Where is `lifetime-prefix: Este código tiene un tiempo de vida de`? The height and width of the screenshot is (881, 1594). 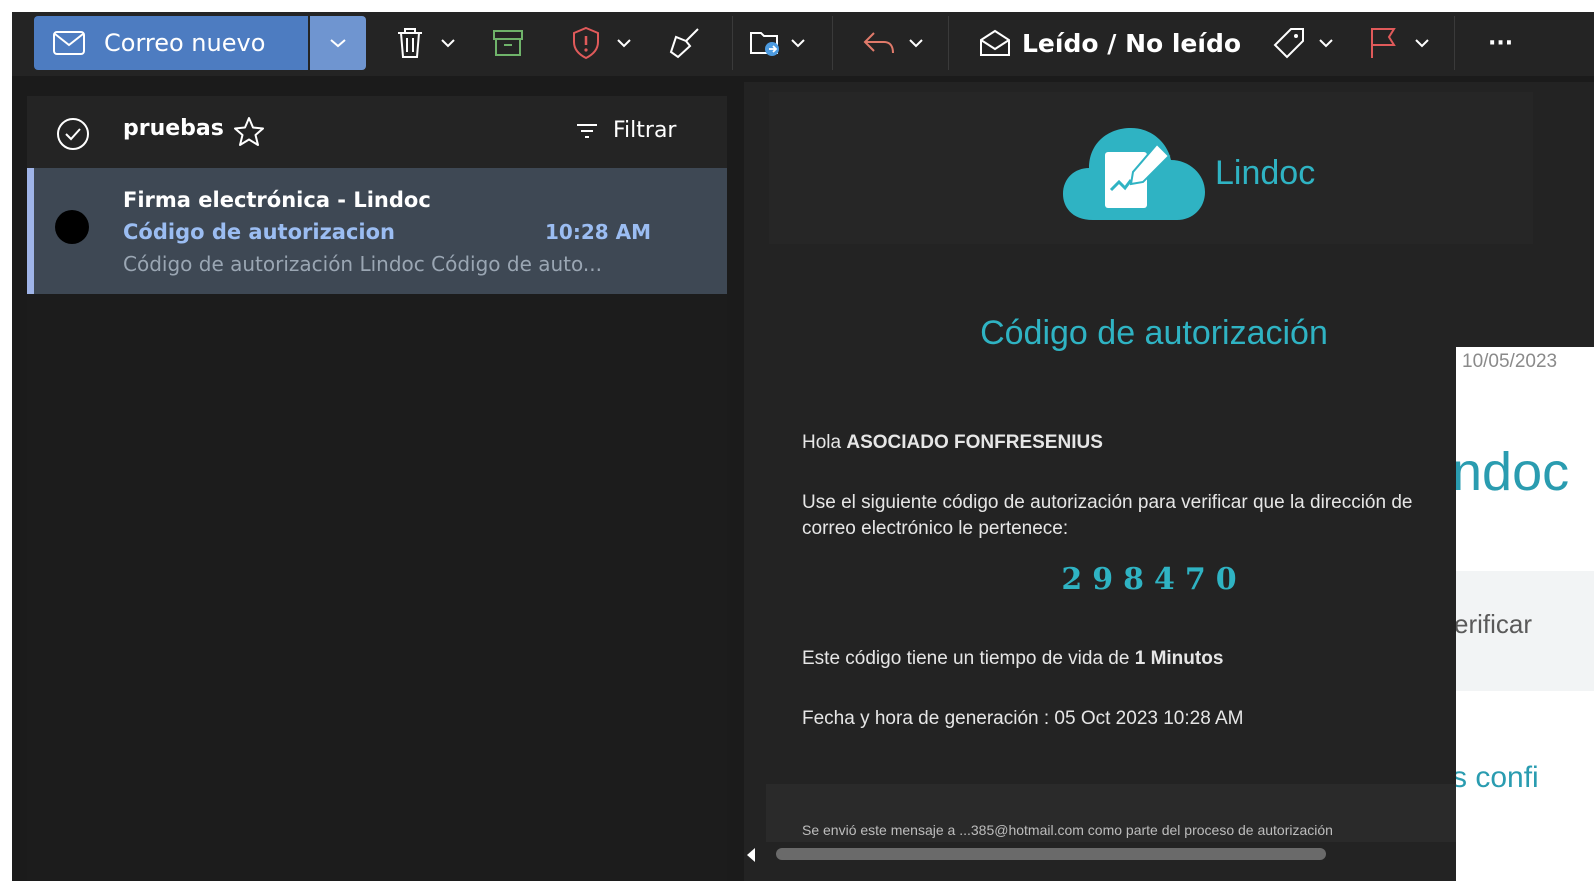
lifetime-prefix: Este código tiene un tiempo de vida de is located at coordinates (968, 658).